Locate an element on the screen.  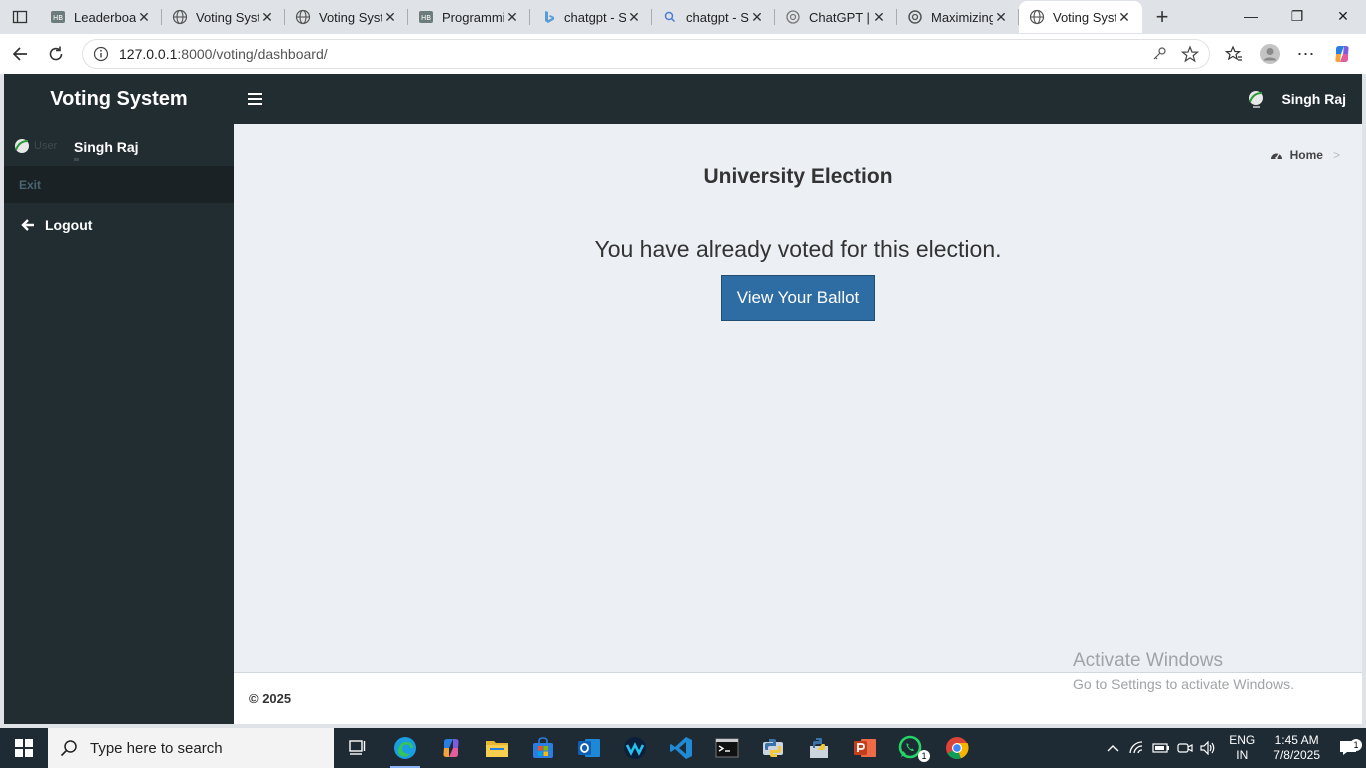
battery-icon is located at coordinates (1161, 748).